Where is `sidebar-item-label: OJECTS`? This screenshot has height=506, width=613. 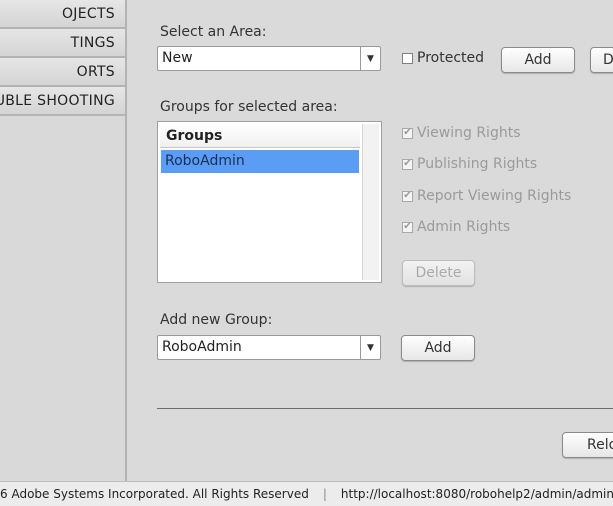
sidebar-item-label: OJECTS is located at coordinates (88, 13).